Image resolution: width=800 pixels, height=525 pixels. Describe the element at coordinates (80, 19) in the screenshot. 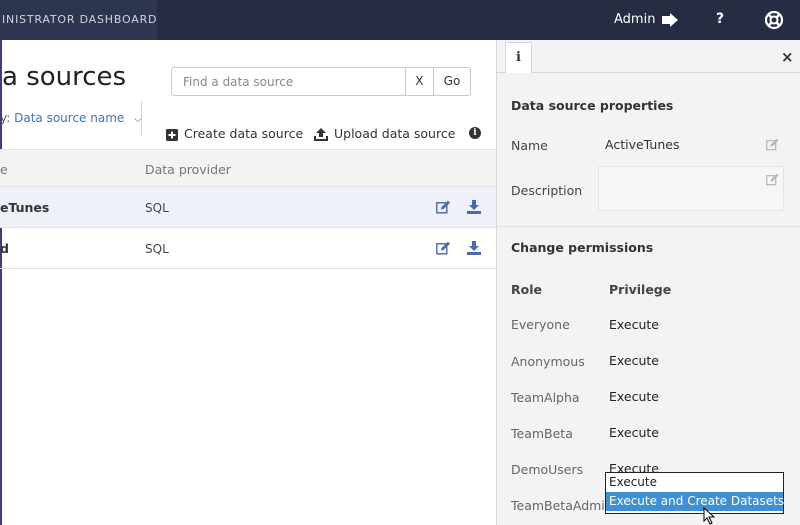

I see `app-title: INISTRATOR DASHBOARD` at that location.